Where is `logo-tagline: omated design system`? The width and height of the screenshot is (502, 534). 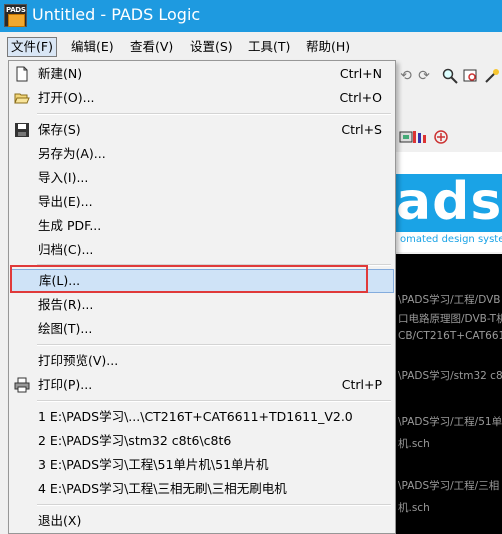
logo-tagline: omated design system is located at coordinates (451, 239).